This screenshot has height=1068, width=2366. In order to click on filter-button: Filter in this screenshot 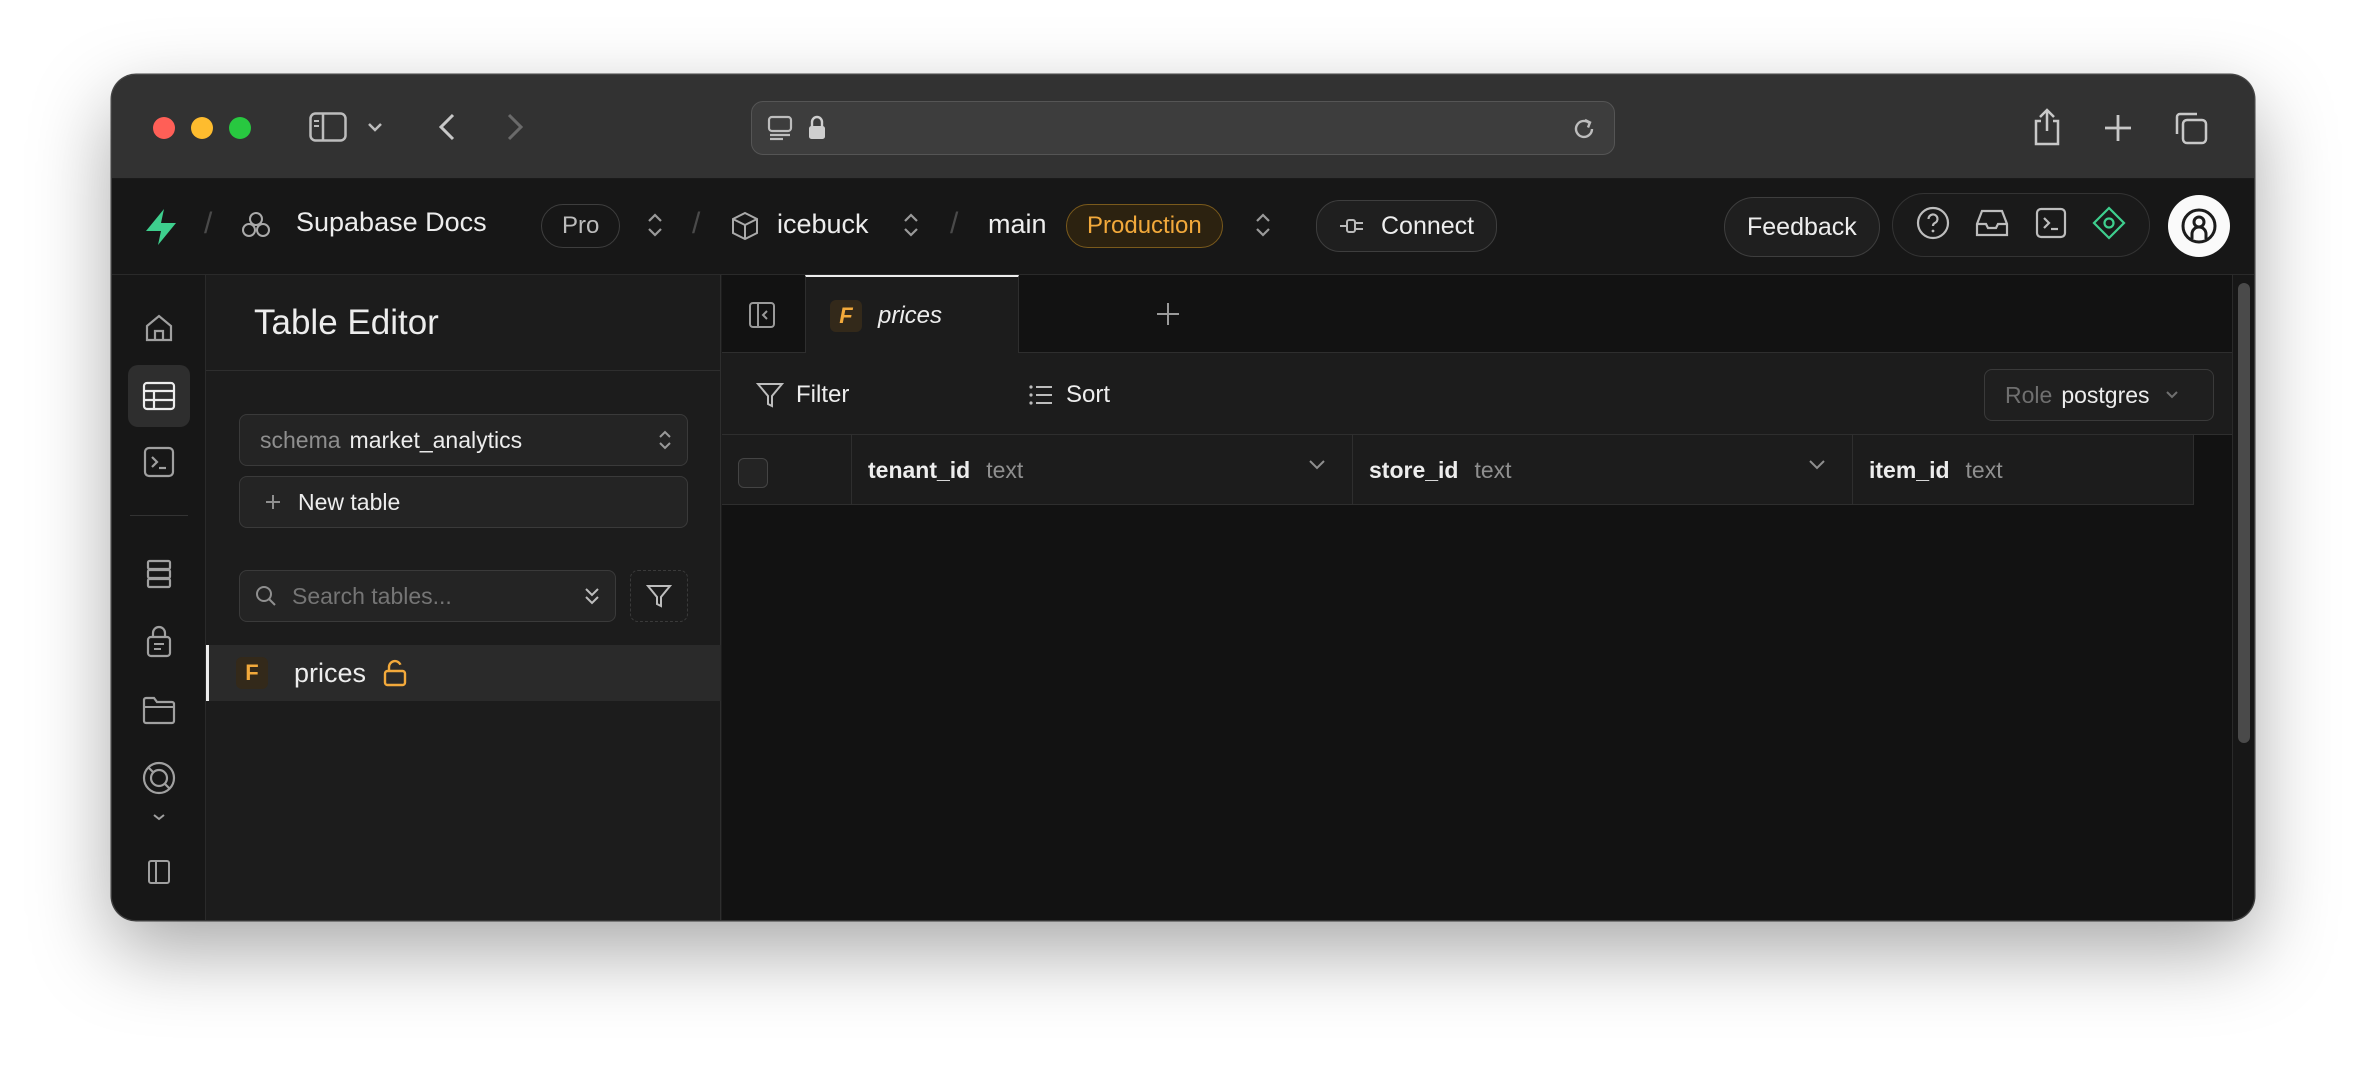, I will do `click(802, 395)`.